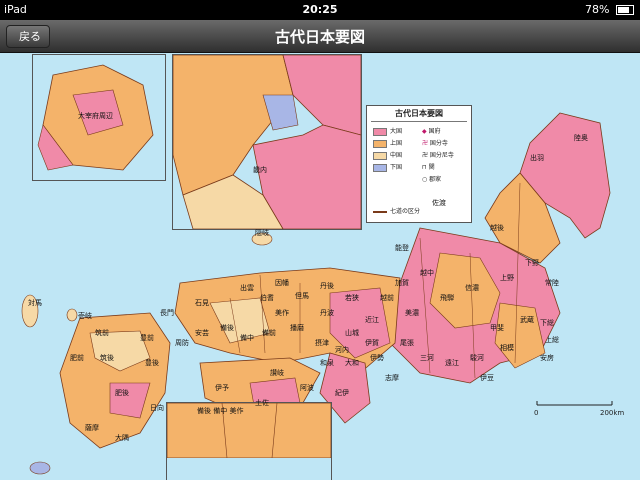 The image size is (640, 480). I want to click on label-harima: 播磨, so click(297, 328).